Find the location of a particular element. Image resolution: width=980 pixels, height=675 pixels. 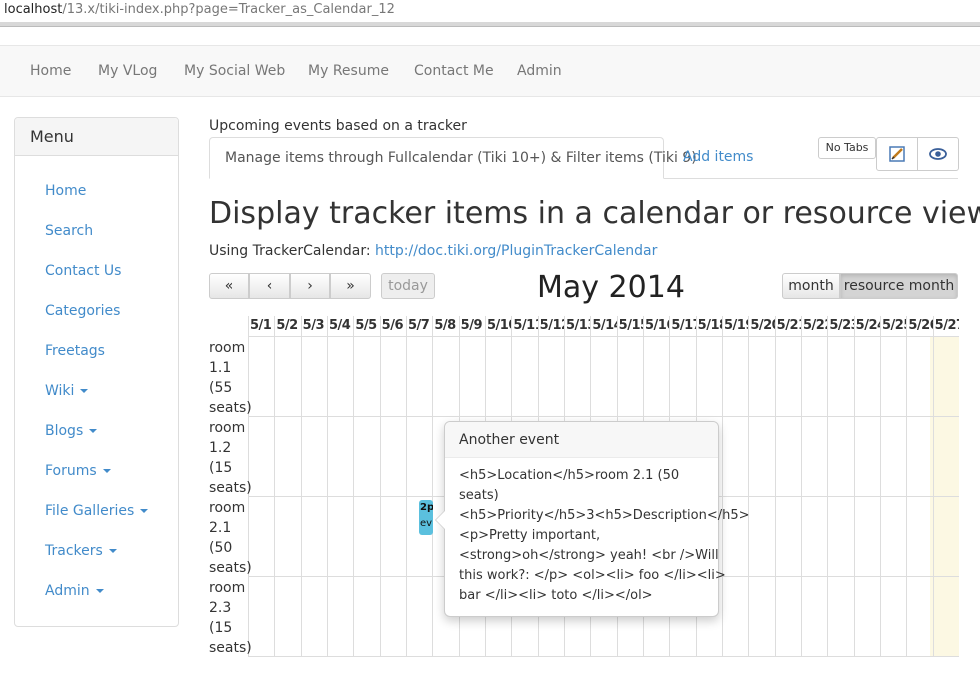

nav-contact-me: Contact Me is located at coordinates (454, 71).